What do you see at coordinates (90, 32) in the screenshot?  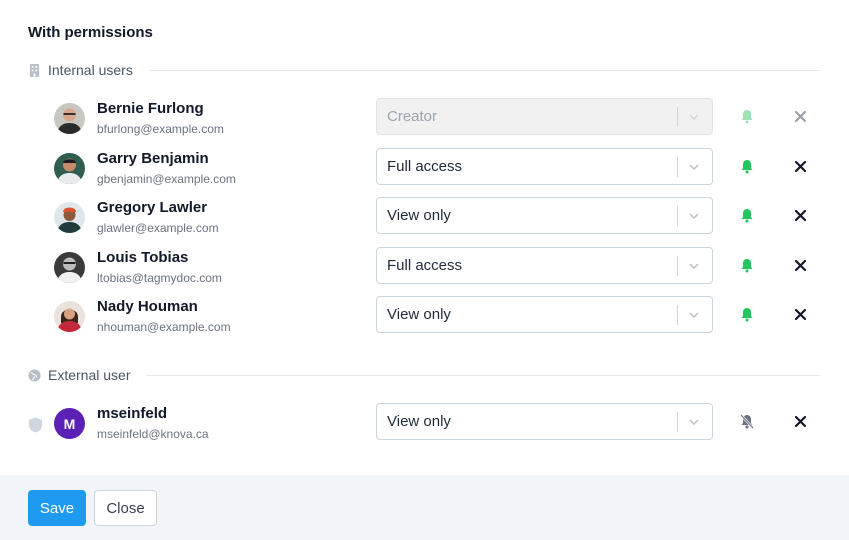 I see `section-title: With permissions` at bounding box center [90, 32].